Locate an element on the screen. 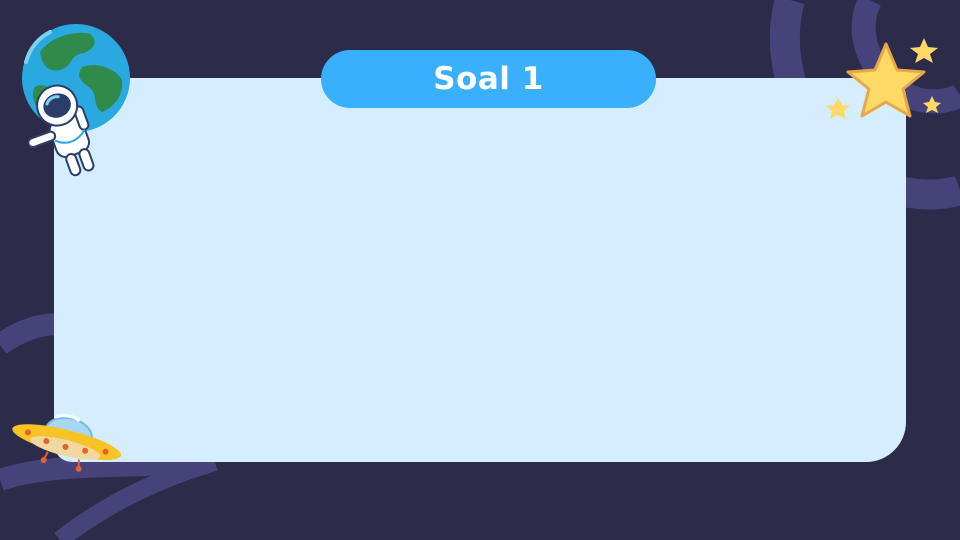  title-banner: Soal 1 is located at coordinates (488, 79).